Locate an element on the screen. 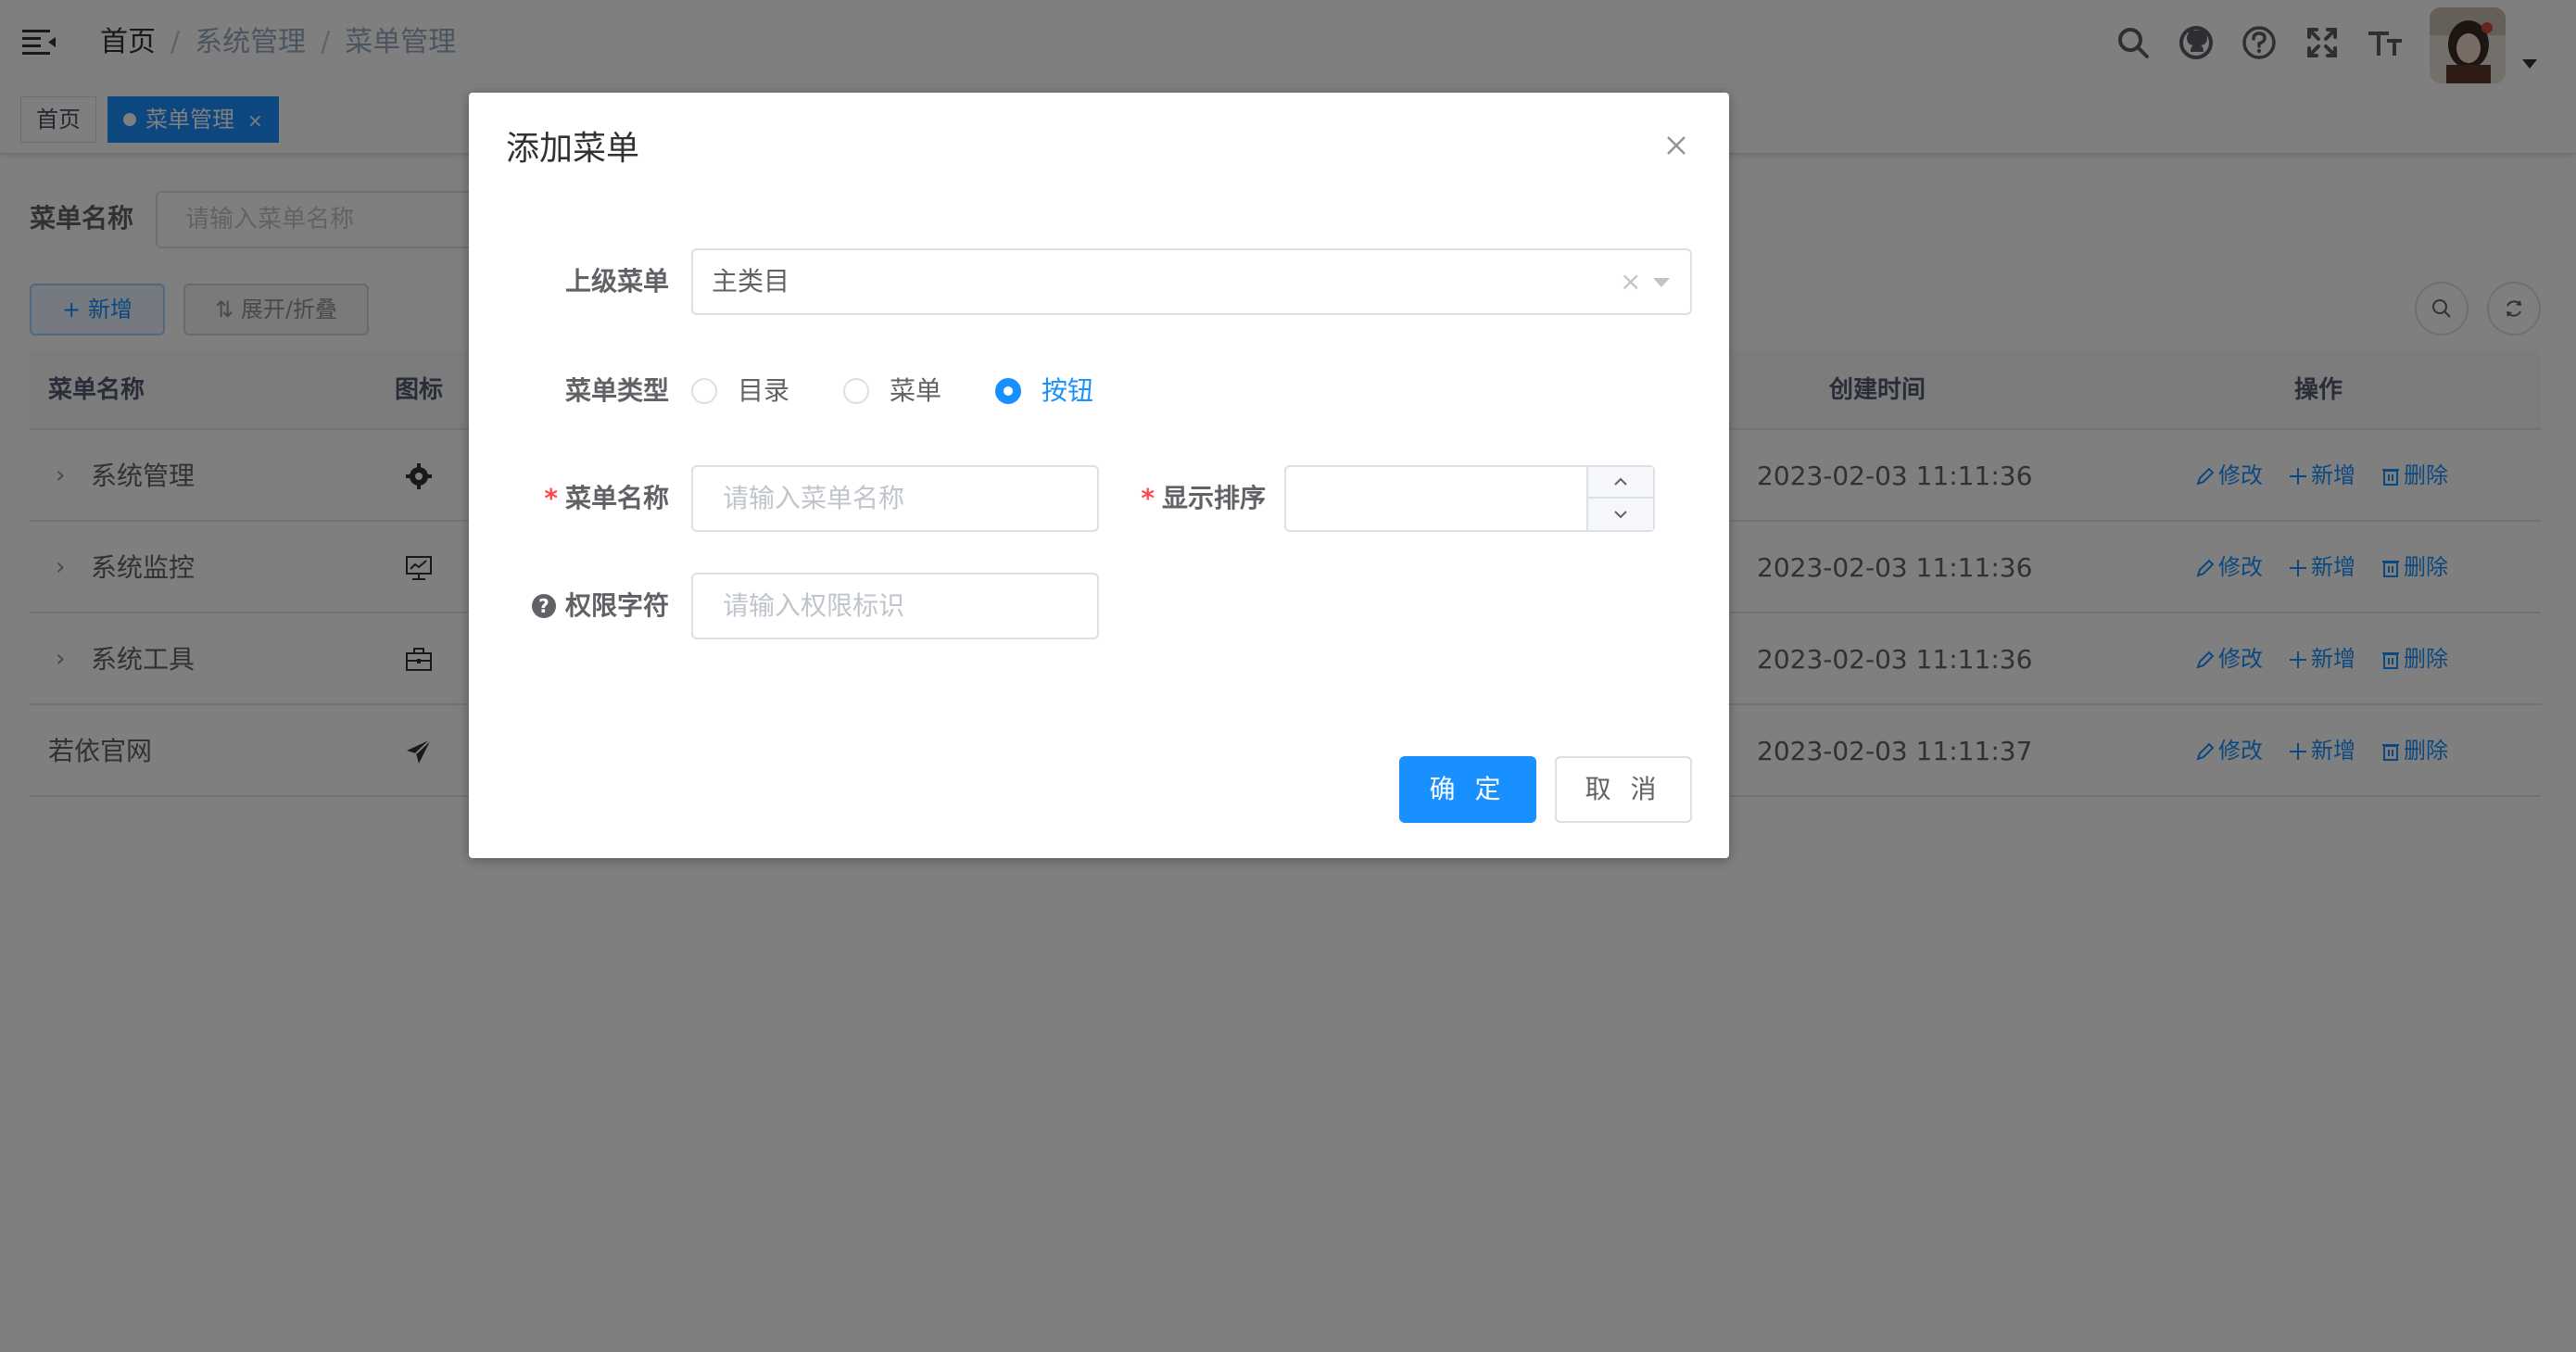 The height and width of the screenshot is (1352, 2576). stepper-decrease is located at coordinates (1620, 514).